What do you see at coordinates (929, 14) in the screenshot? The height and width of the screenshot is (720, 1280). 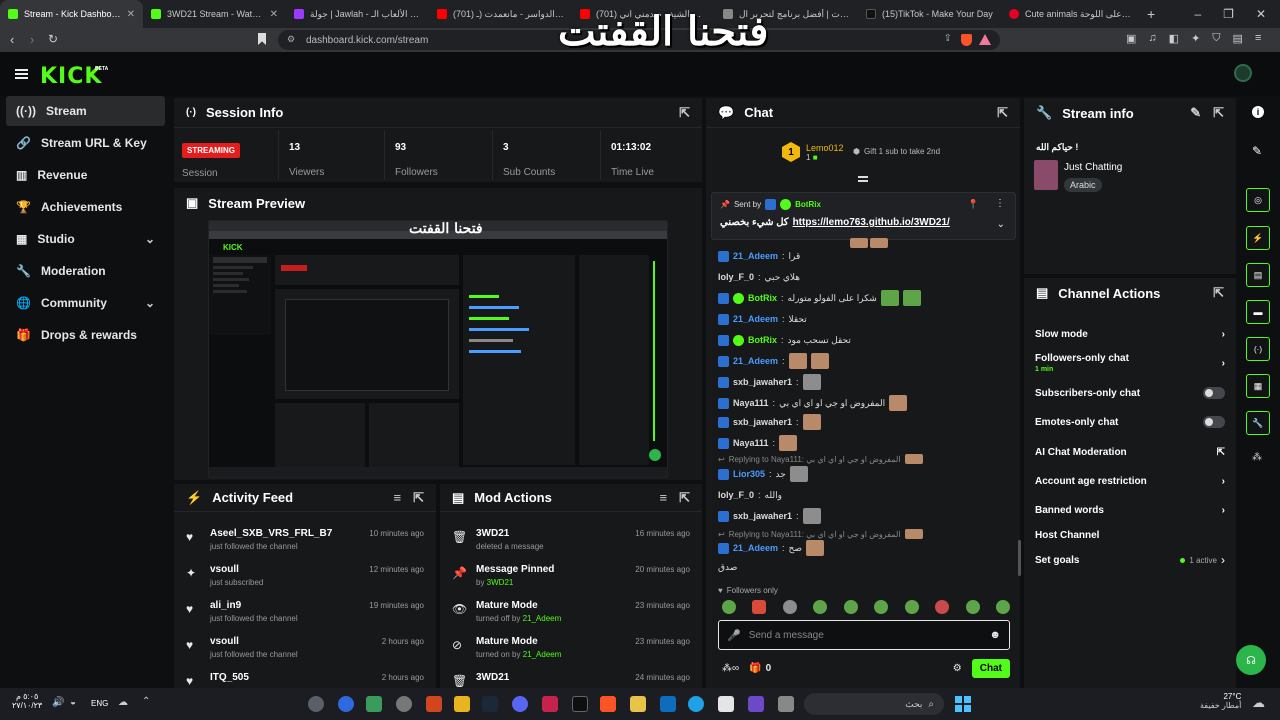 I see `browser-tab: (15)TikTok - Make Your Day` at bounding box center [929, 14].